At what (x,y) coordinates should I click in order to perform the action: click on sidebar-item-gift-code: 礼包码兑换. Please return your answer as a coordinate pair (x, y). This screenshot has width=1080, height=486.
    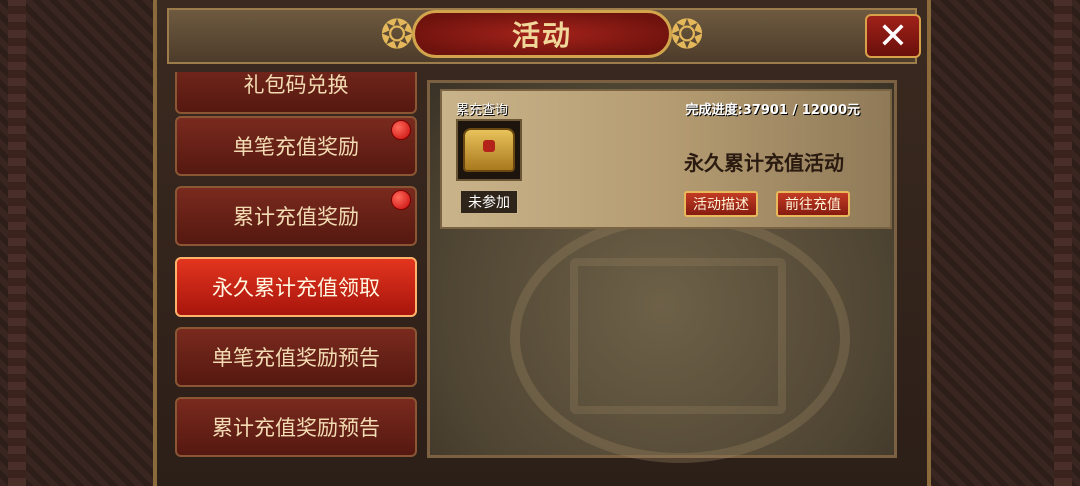
    Looking at the image, I should click on (296, 93).